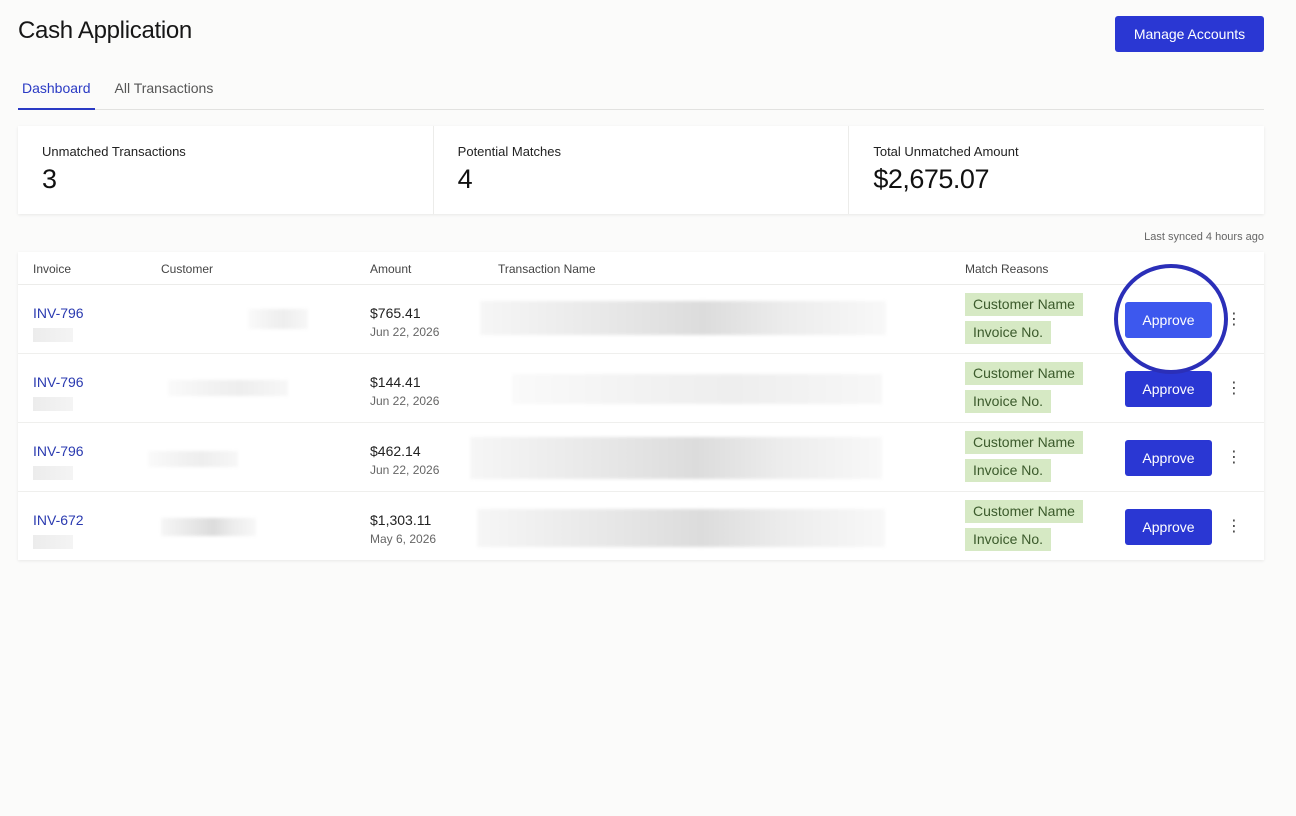  What do you see at coordinates (187, 269) in the screenshot?
I see `column-header-customer: Customer` at bounding box center [187, 269].